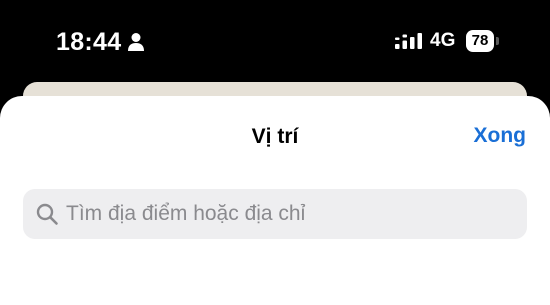 Image resolution: width=550 pixels, height=305 pixels. Describe the element at coordinates (480, 41) in the screenshot. I see `battery-icon: 78` at that location.